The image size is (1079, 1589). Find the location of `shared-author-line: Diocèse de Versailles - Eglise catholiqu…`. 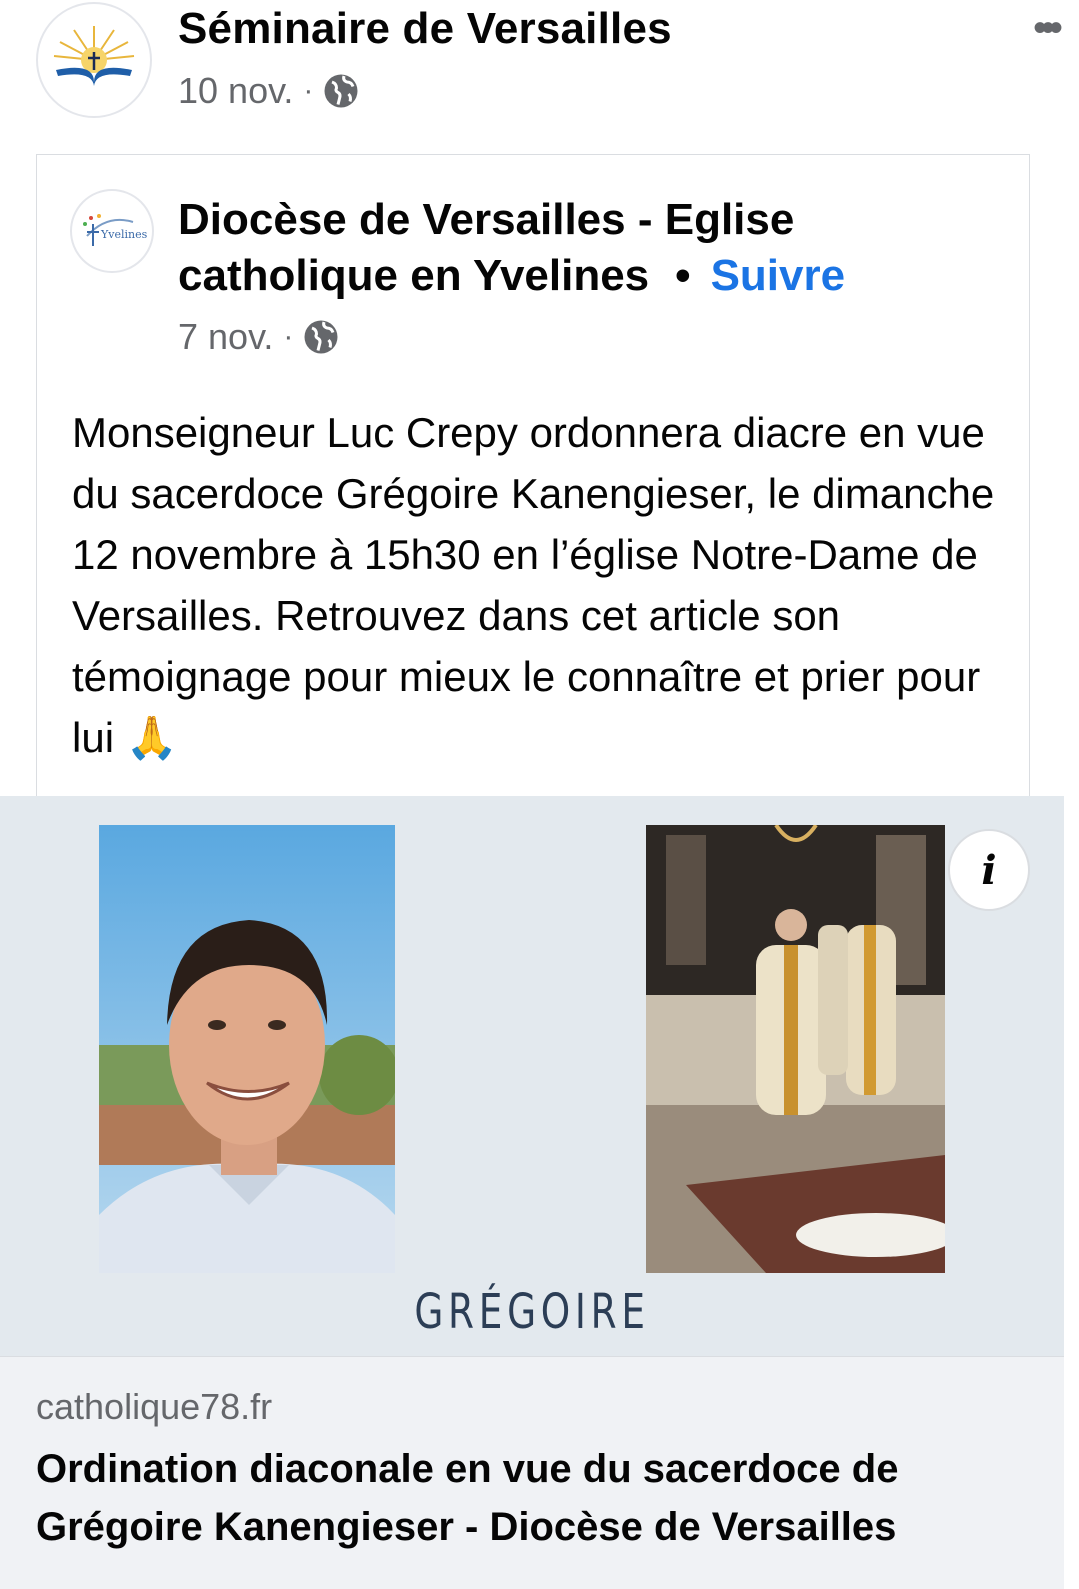

shared-author-line: Diocèse de Versailles - Eglise catholiqu… is located at coordinates (558, 248).